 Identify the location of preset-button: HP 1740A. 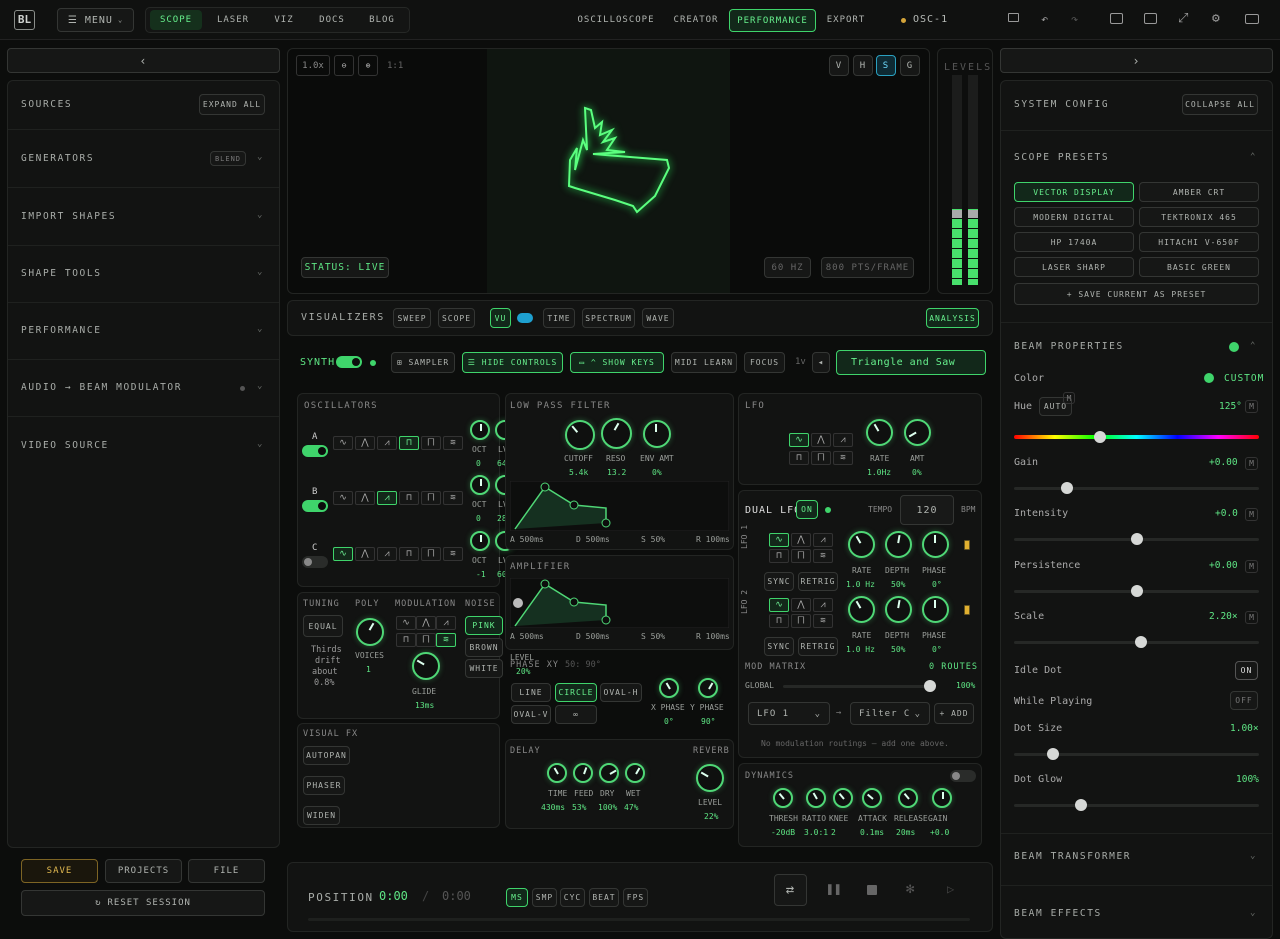
(1074, 242).